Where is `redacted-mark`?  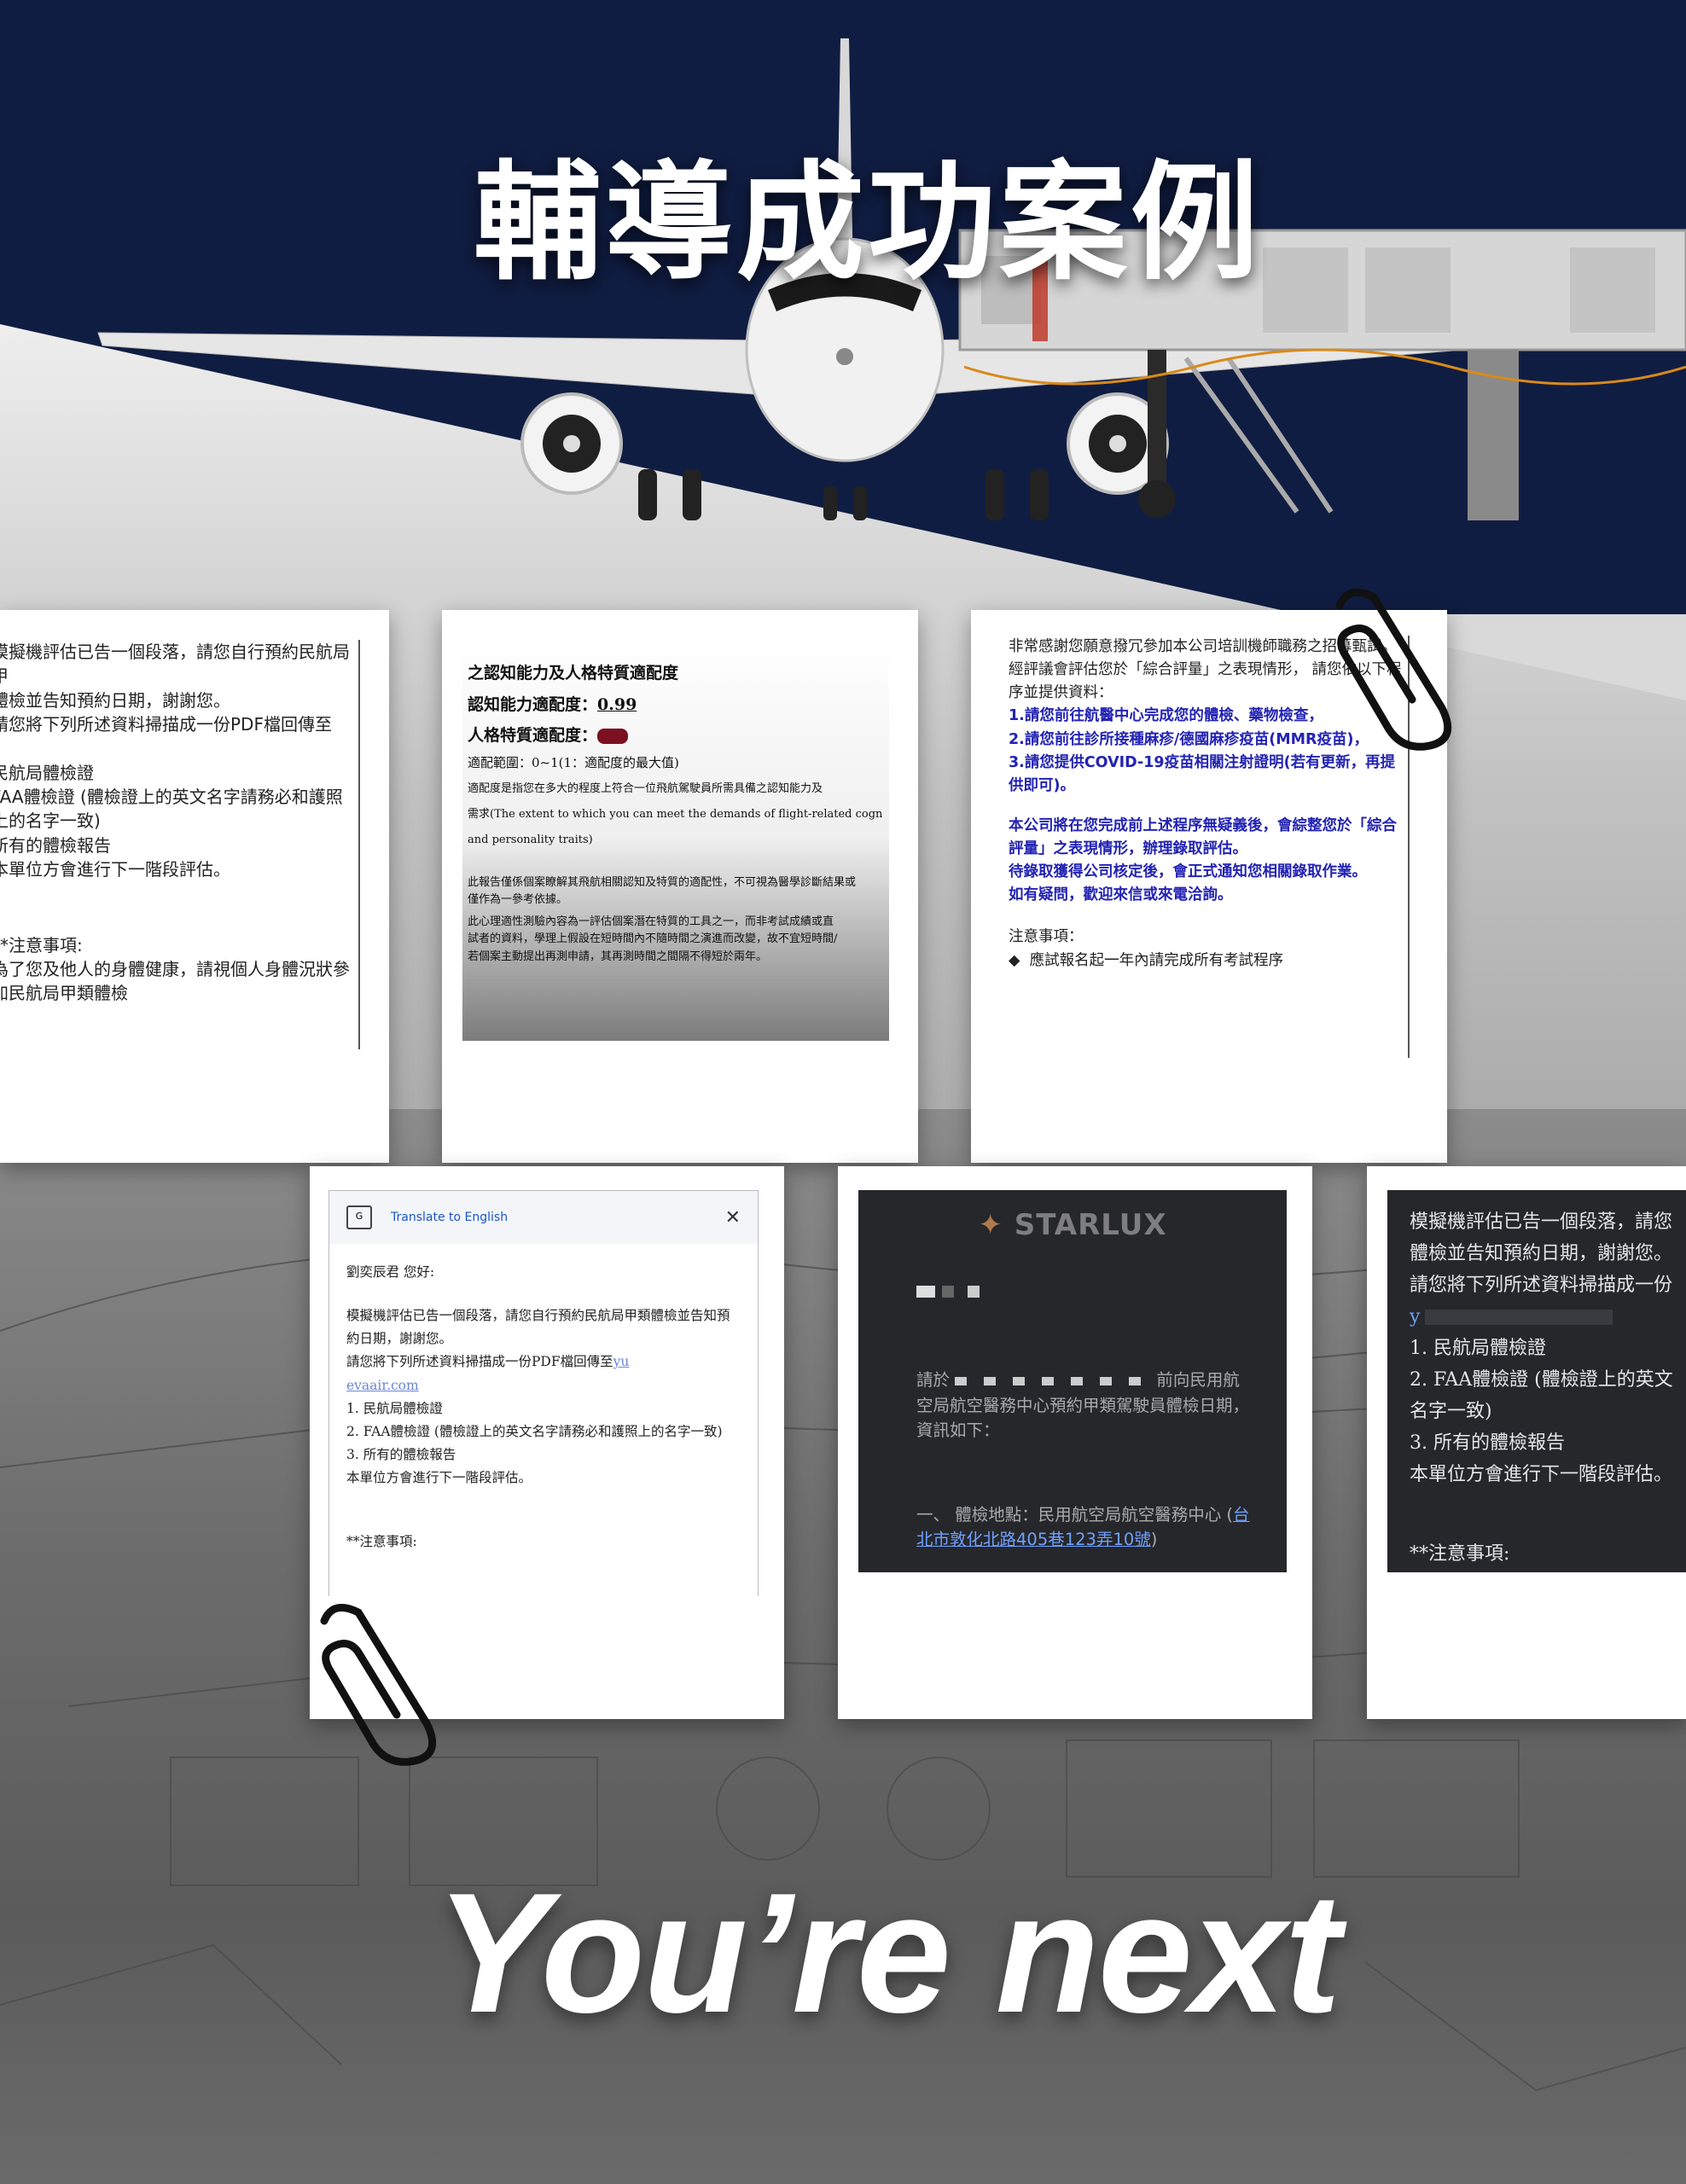
redacted-mark is located at coordinates (613, 736).